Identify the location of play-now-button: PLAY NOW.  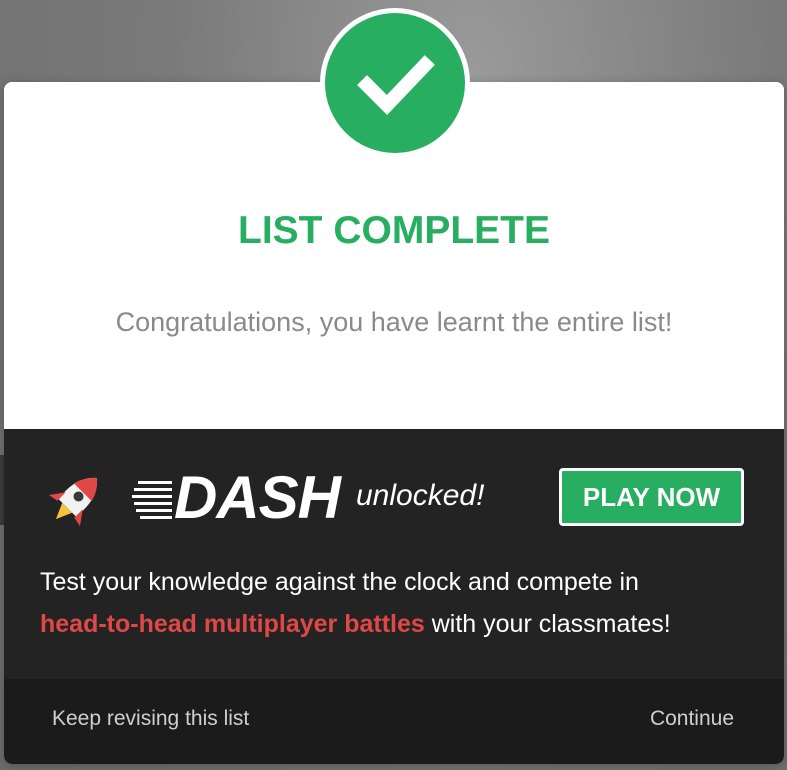
(651, 497).